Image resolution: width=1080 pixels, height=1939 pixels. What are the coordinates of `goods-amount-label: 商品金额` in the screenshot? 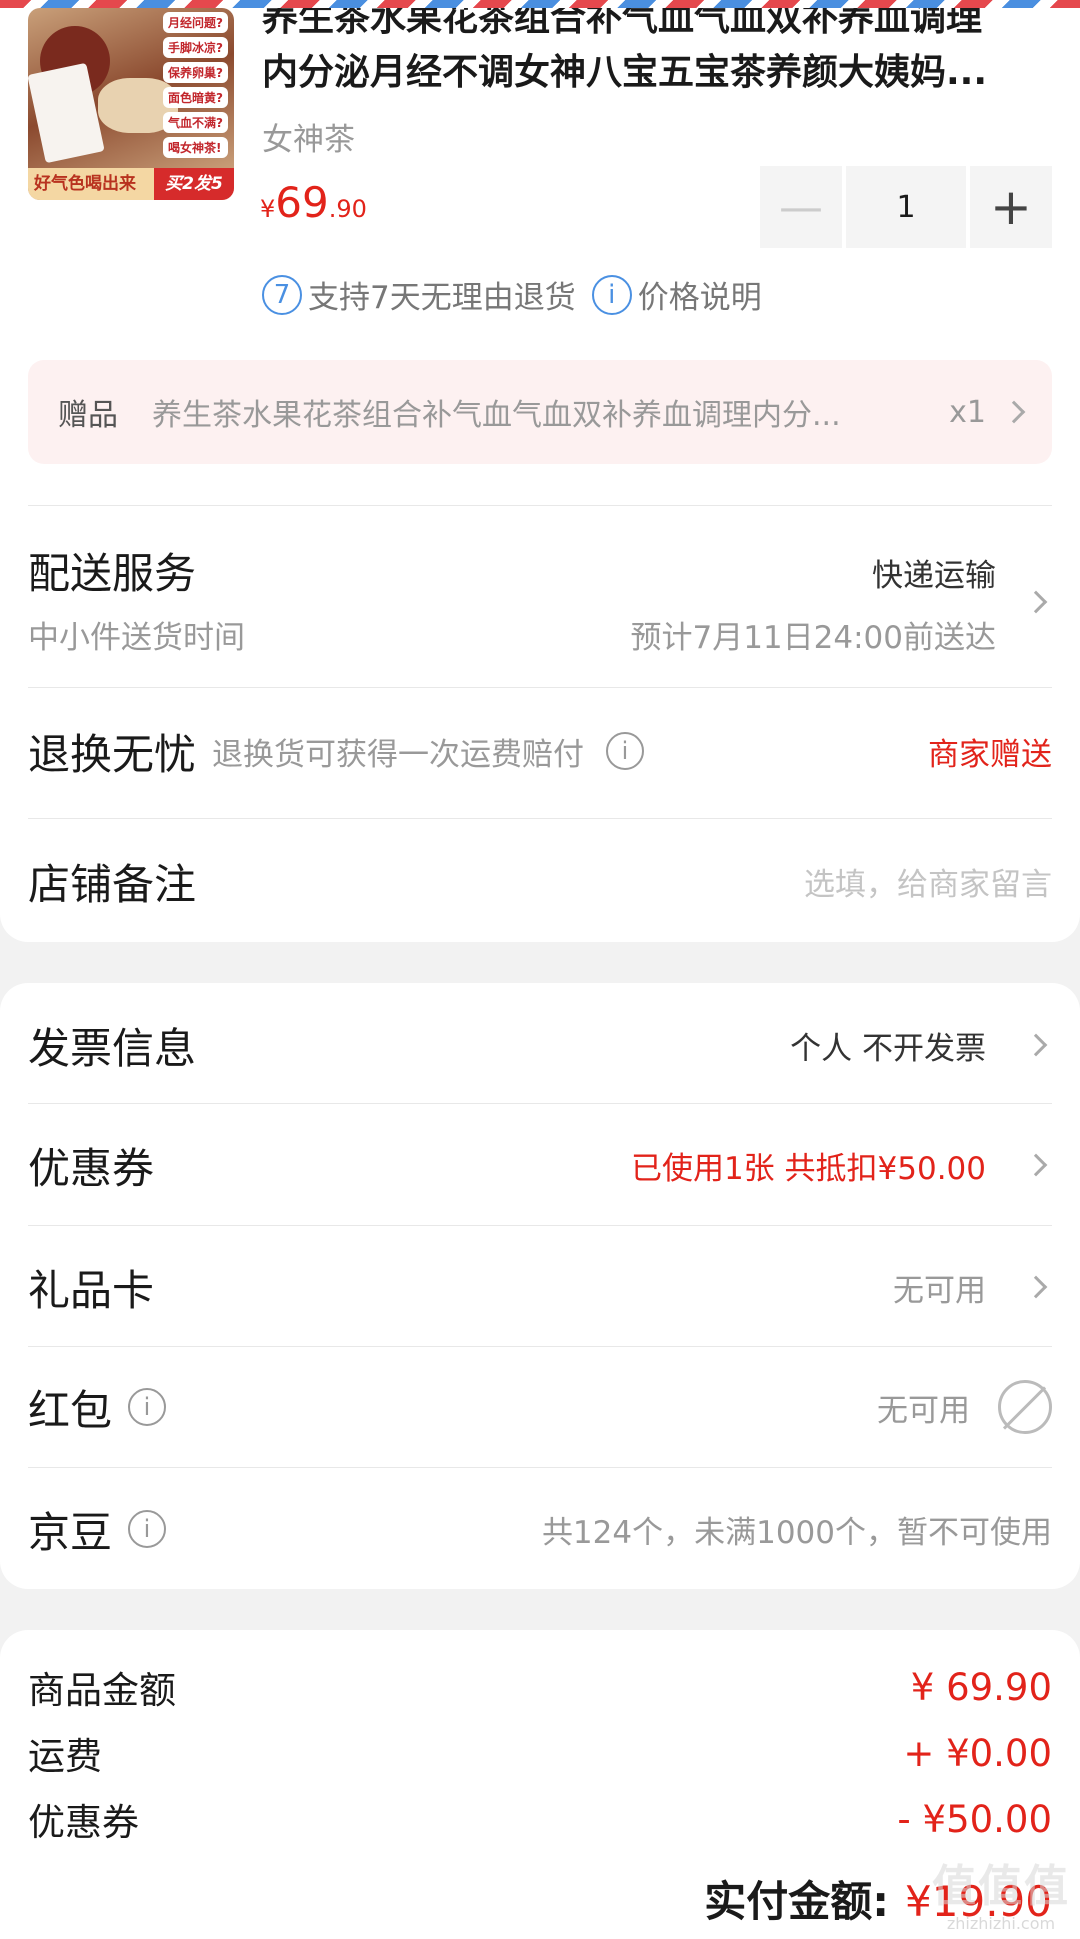 It's located at (102, 1690).